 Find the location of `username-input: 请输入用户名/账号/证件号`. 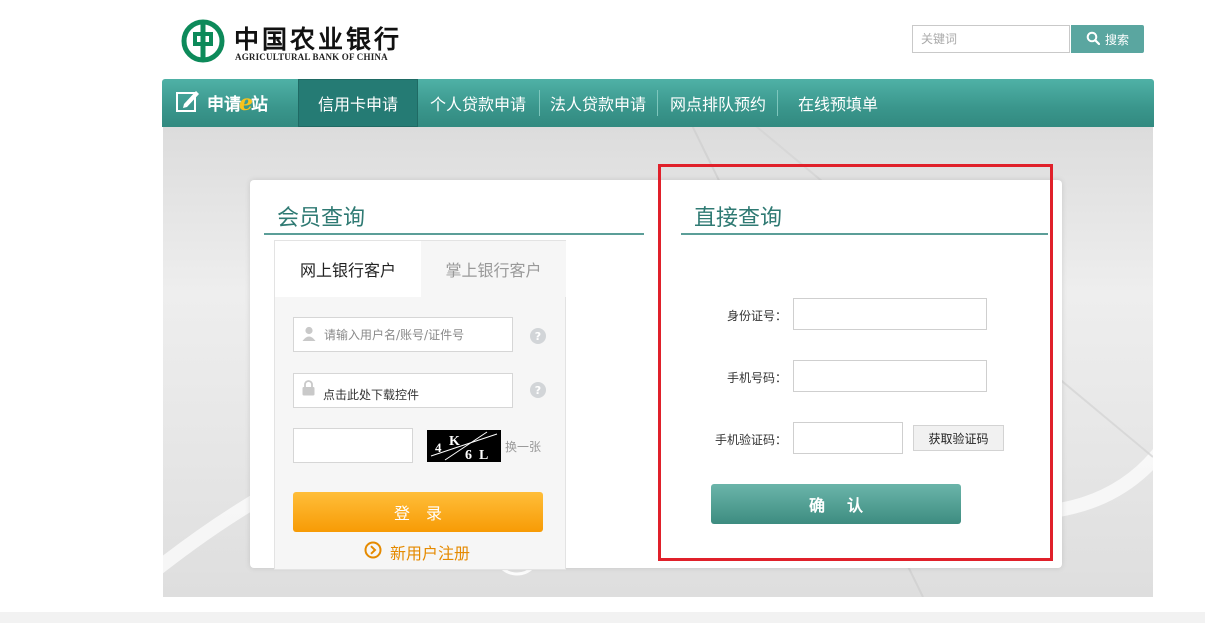

username-input: 请输入用户名/账号/证件号 is located at coordinates (403, 334).